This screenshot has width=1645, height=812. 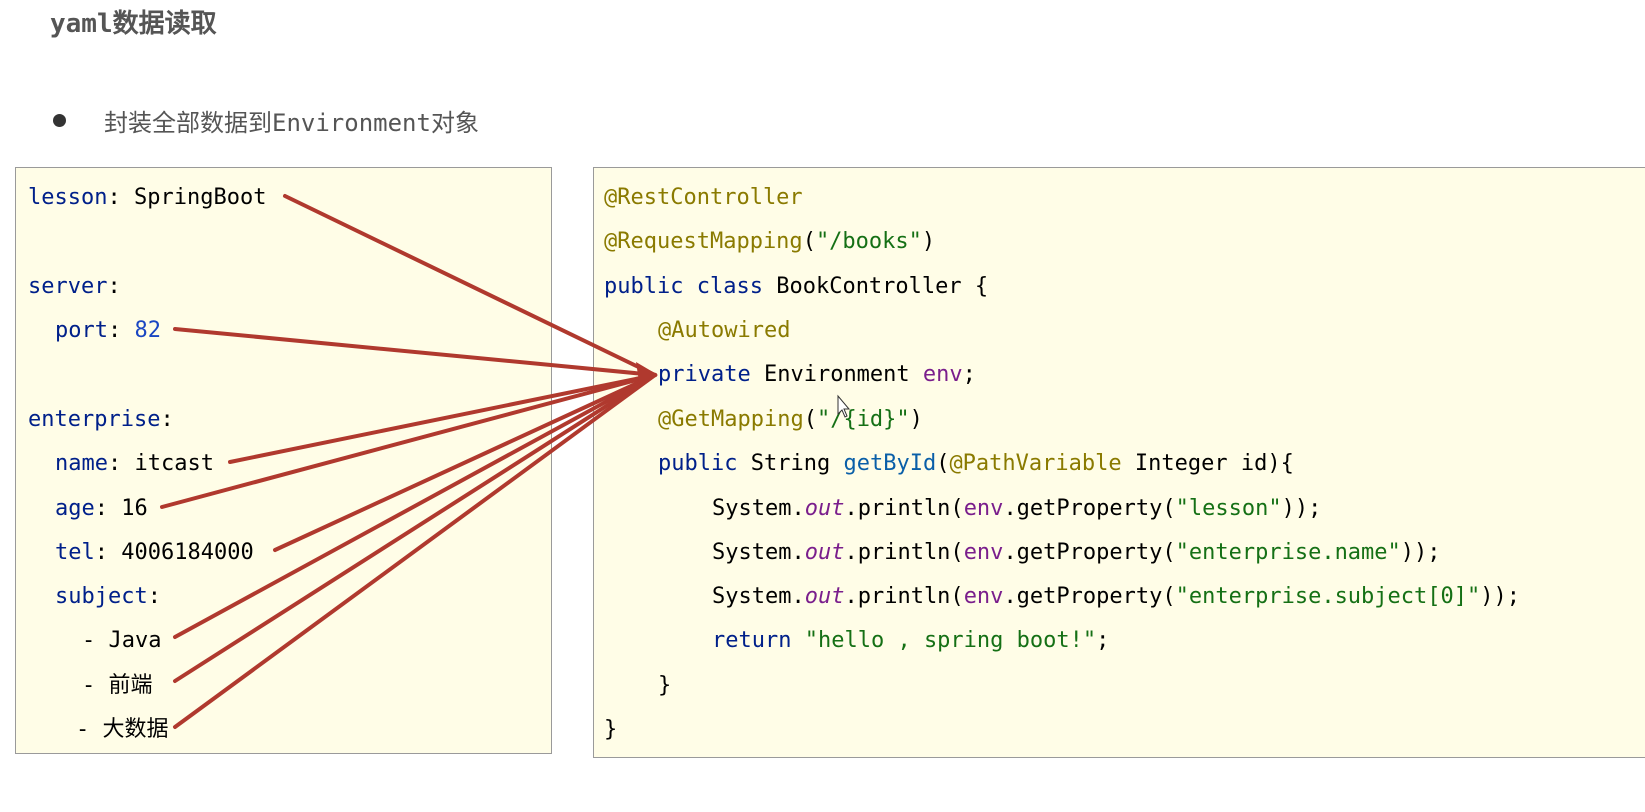 I want to click on yaml-line-subject-item: - Java, so click(x=122, y=640).